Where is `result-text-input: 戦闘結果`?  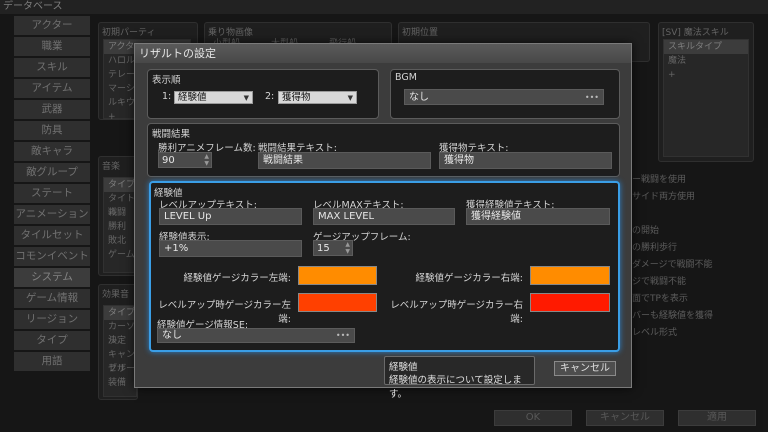
result-text-input: 戦闘結果 is located at coordinates (344, 160).